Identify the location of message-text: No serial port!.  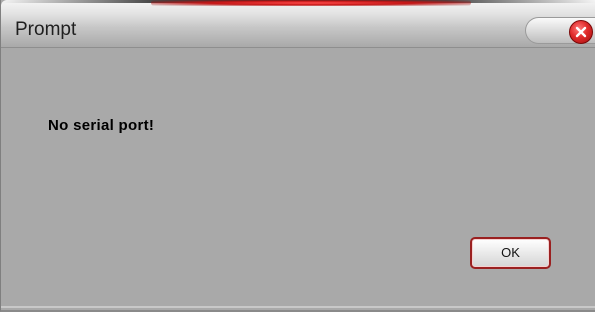
(101, 125).